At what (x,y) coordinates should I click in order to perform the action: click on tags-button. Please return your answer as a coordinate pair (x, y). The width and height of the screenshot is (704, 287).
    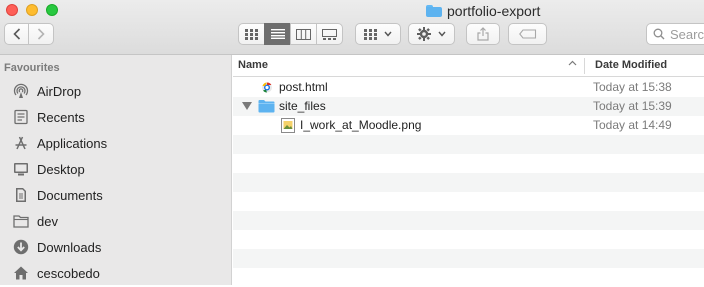
    Looking at the image, I should click on (527, 34).